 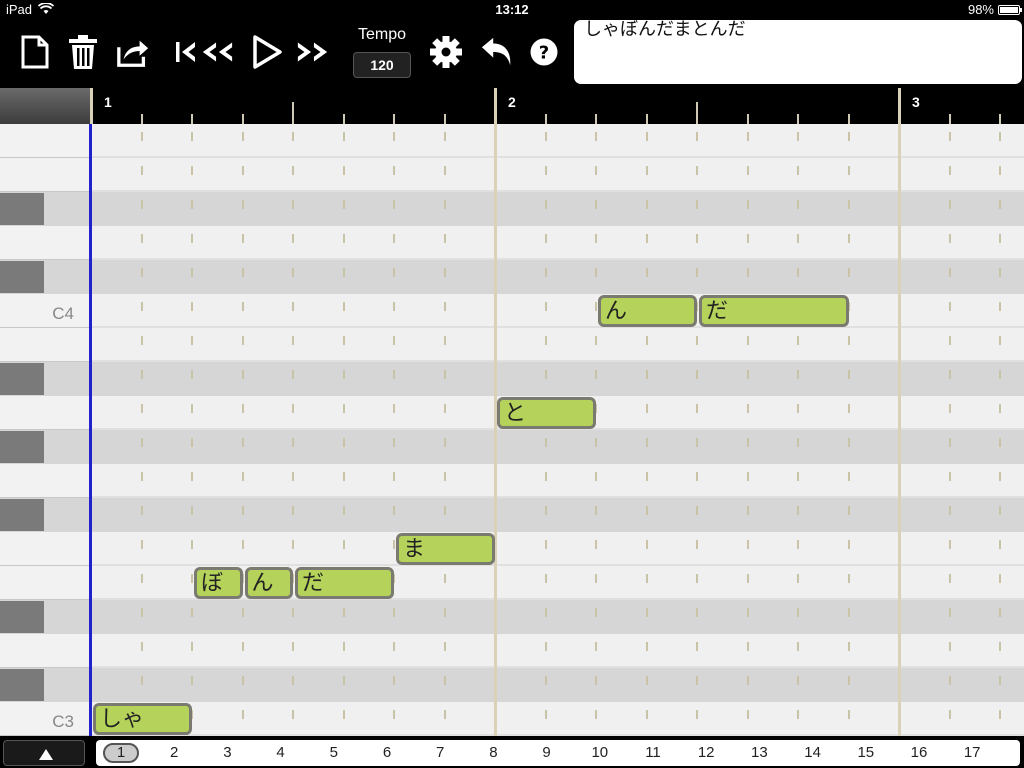 What do you see at coordinates (133, 52) in the screenshot?
I see `share-icon` at bounding box center [133, 52].